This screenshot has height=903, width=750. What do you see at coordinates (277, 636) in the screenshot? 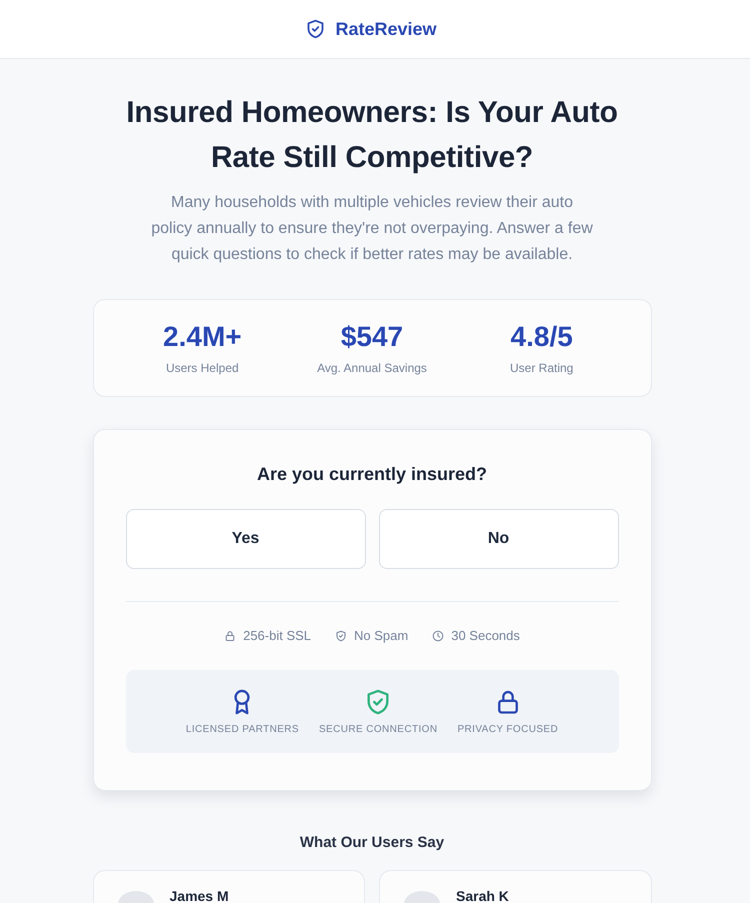
I see `assurance-label: 256-bit SSL` at bounding box center [277, 636].